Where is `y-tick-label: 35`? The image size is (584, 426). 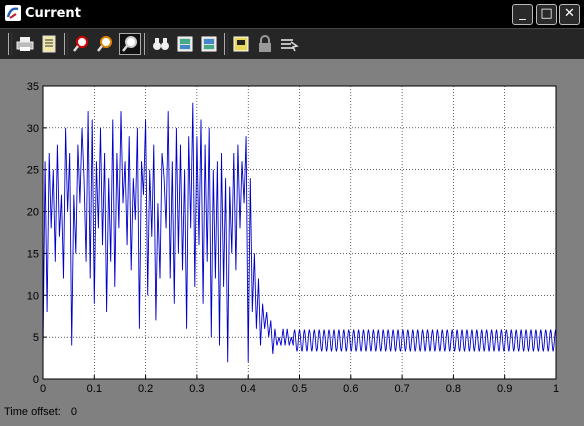 y-tick-label: 35 is located at coordinates (33, 87).